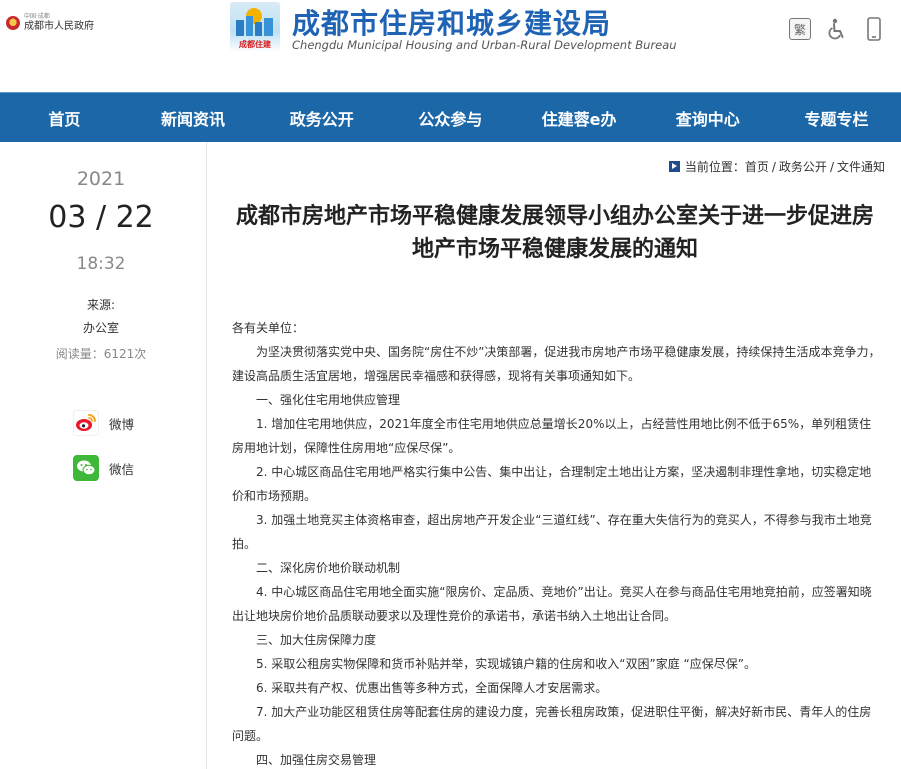 Image resolution: width=901 pixels, height=769 pixels. What do you see at coordinates (193, 117) in the screenshot?
I see `nav-item-news: 新闻资讯` at bounding box center [193, 117].